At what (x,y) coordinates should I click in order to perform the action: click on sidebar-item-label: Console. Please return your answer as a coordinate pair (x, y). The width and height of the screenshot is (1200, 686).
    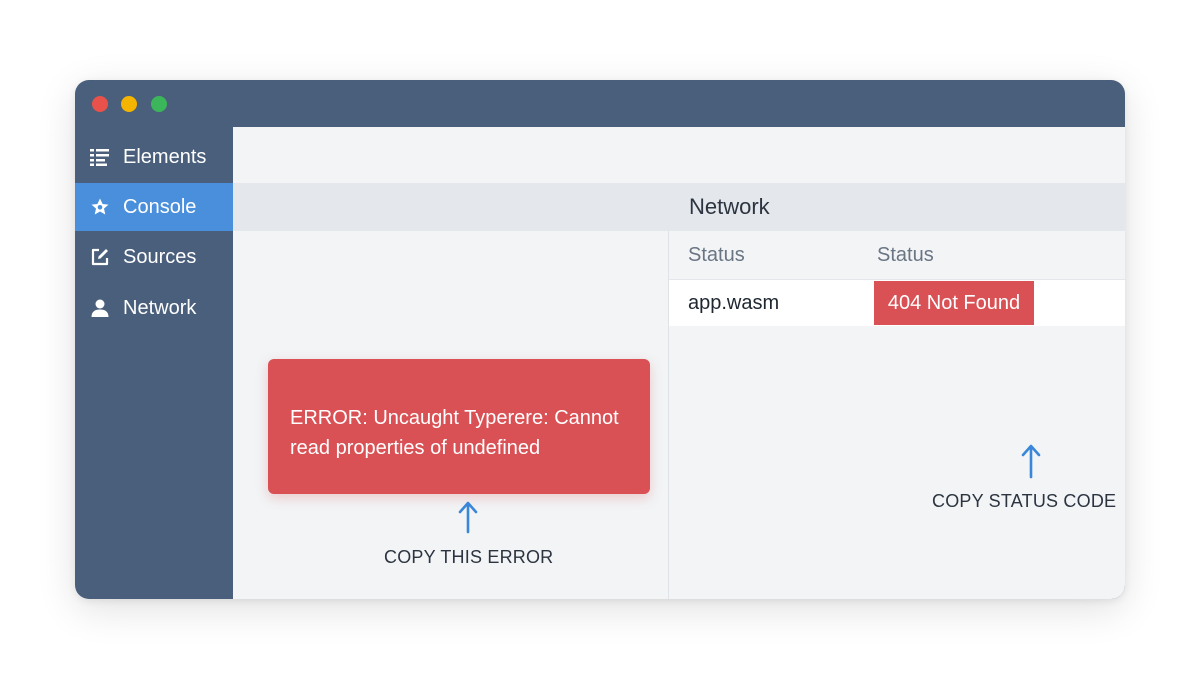
    Looking at the image, I should click on (160, 206).